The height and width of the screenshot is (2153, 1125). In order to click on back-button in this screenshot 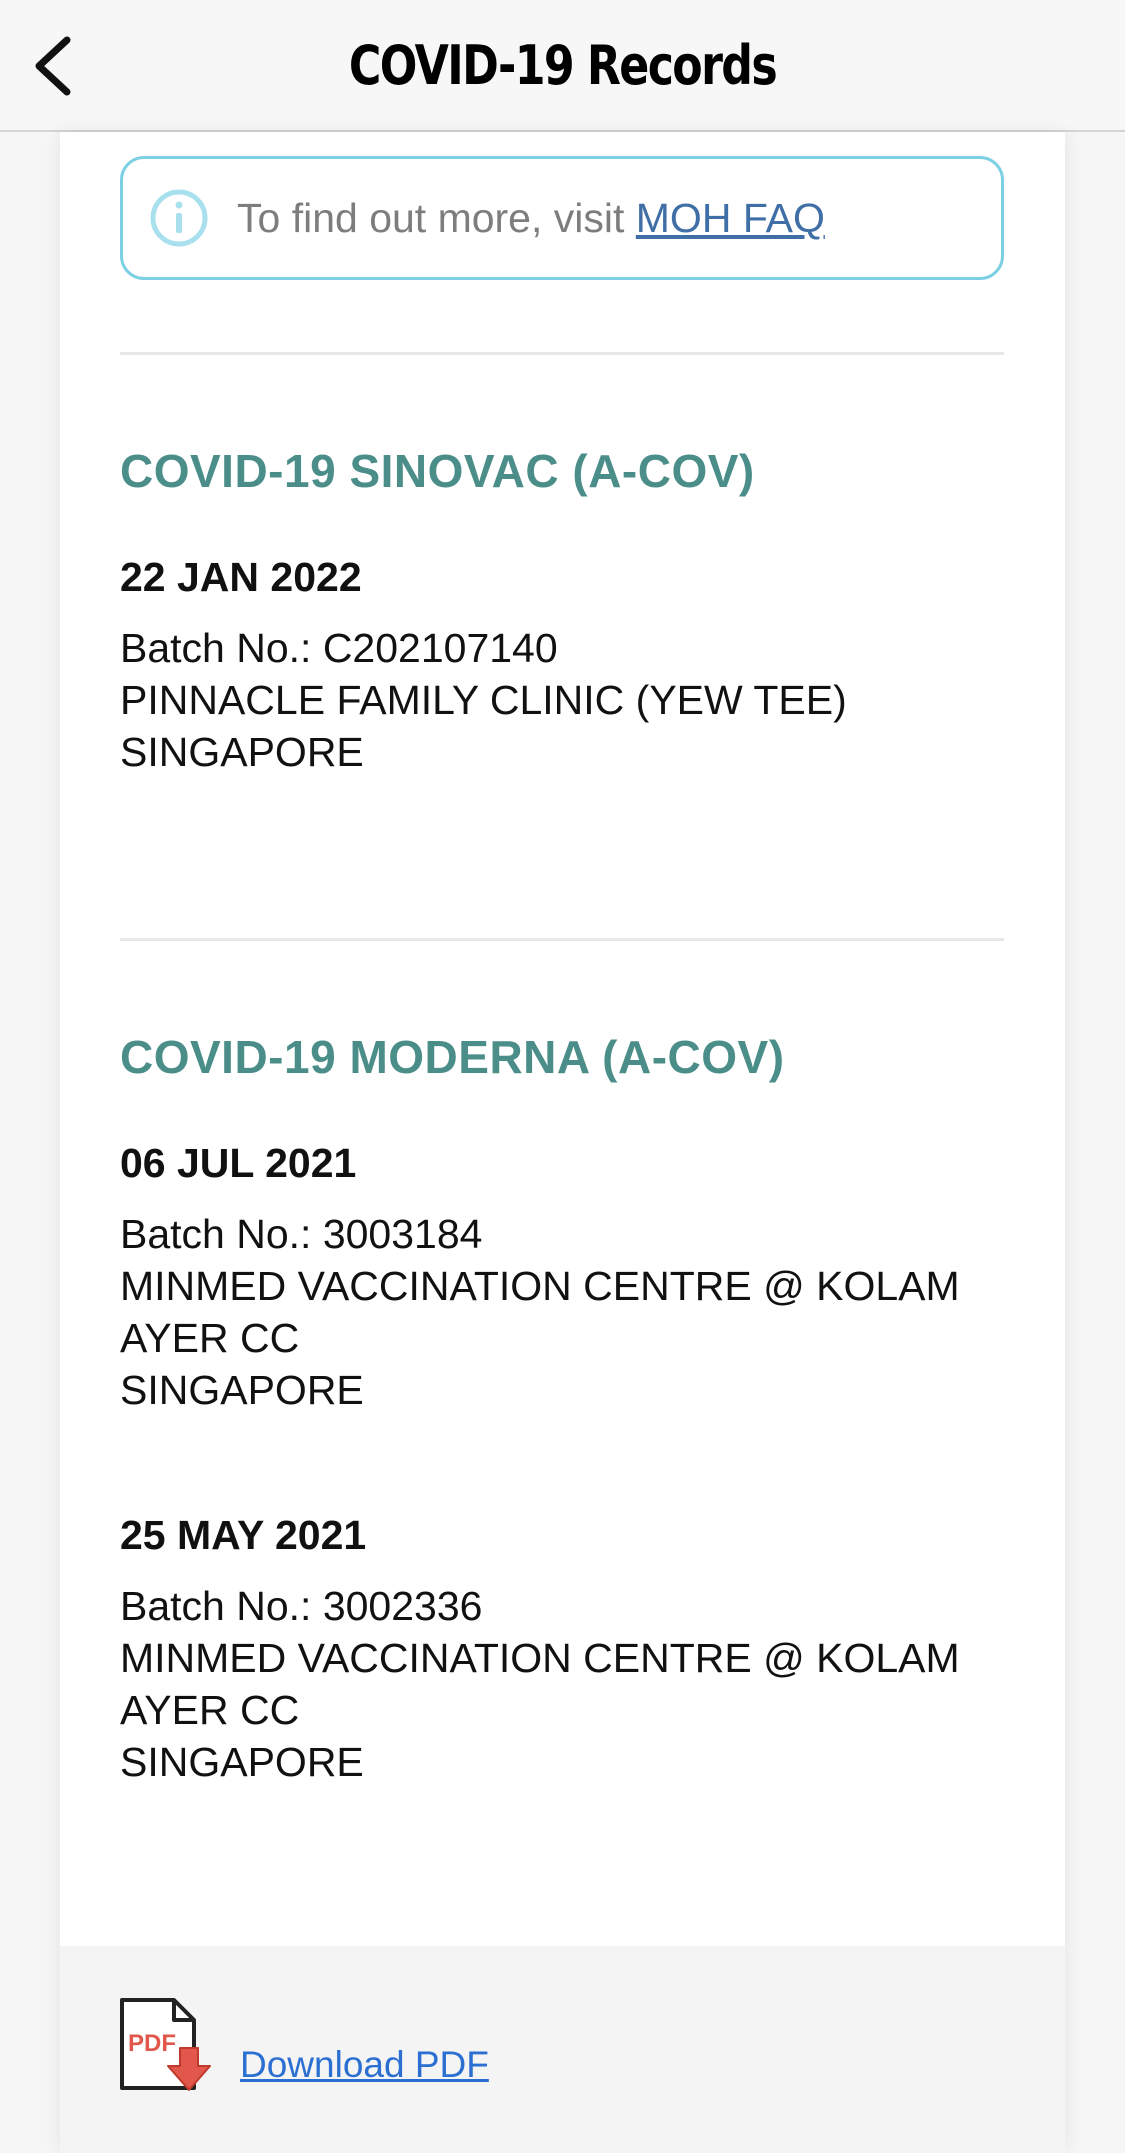, I will do `click(53, 66)`.